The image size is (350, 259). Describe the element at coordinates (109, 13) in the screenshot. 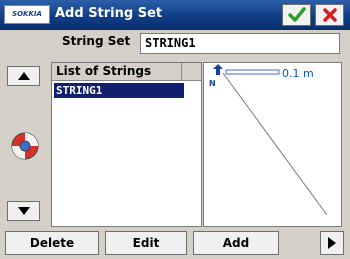

I see `window-title: Add String Set` at that location.